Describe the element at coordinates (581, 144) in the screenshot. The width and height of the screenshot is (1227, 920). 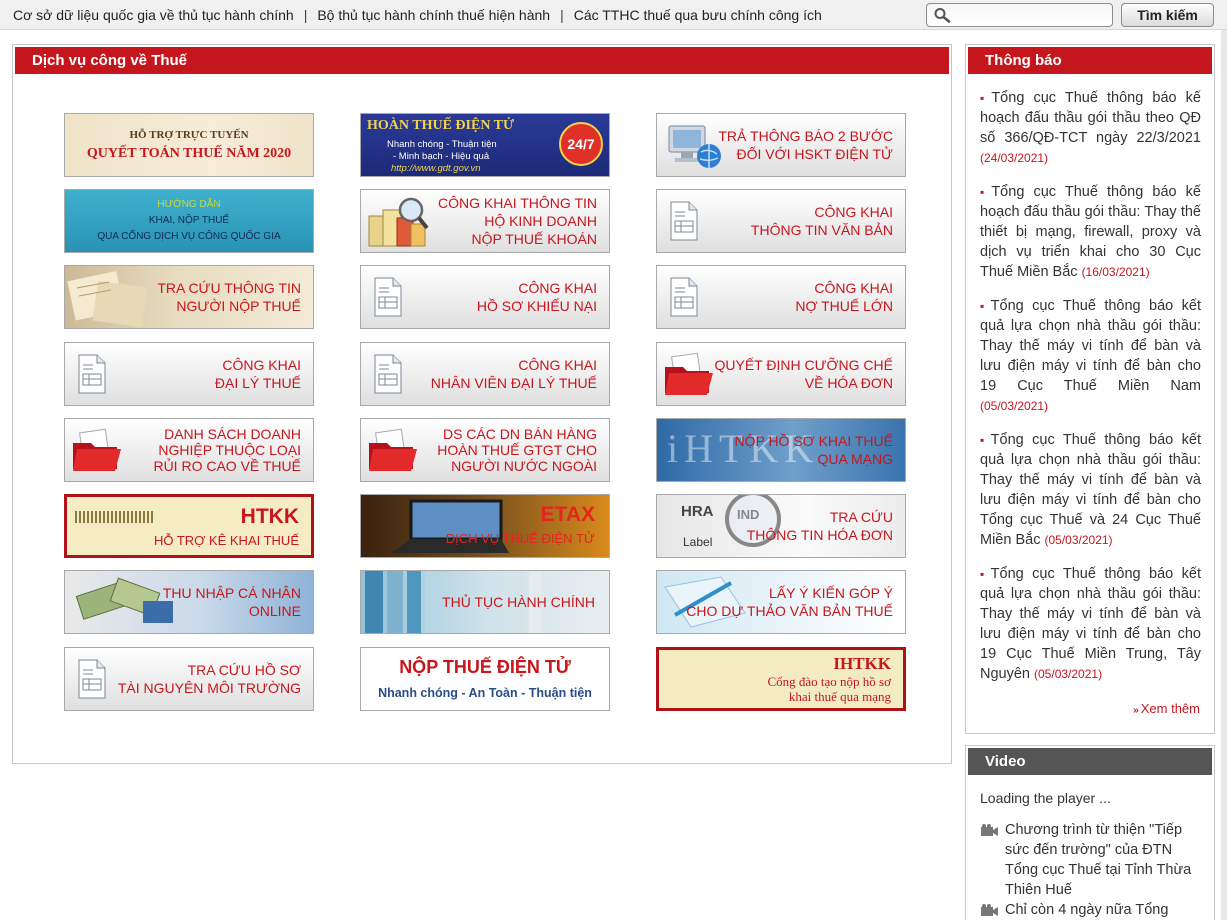
I see `badge-24-7: 24/7` at that location.